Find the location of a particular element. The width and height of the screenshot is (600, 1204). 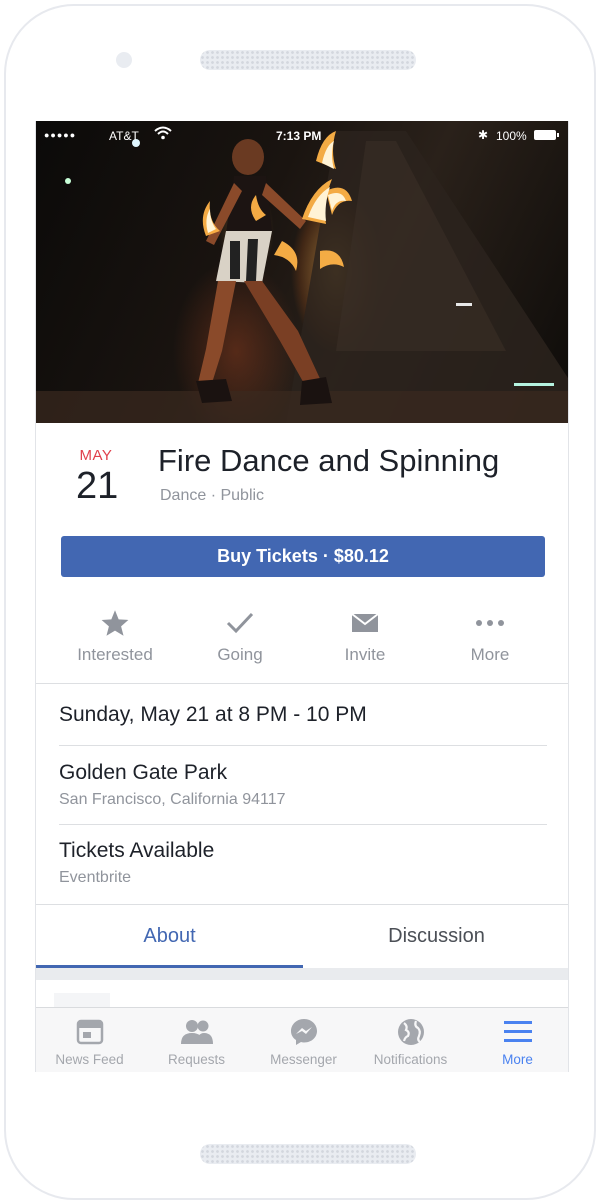

front-camera is located at coordinates (124, 60).